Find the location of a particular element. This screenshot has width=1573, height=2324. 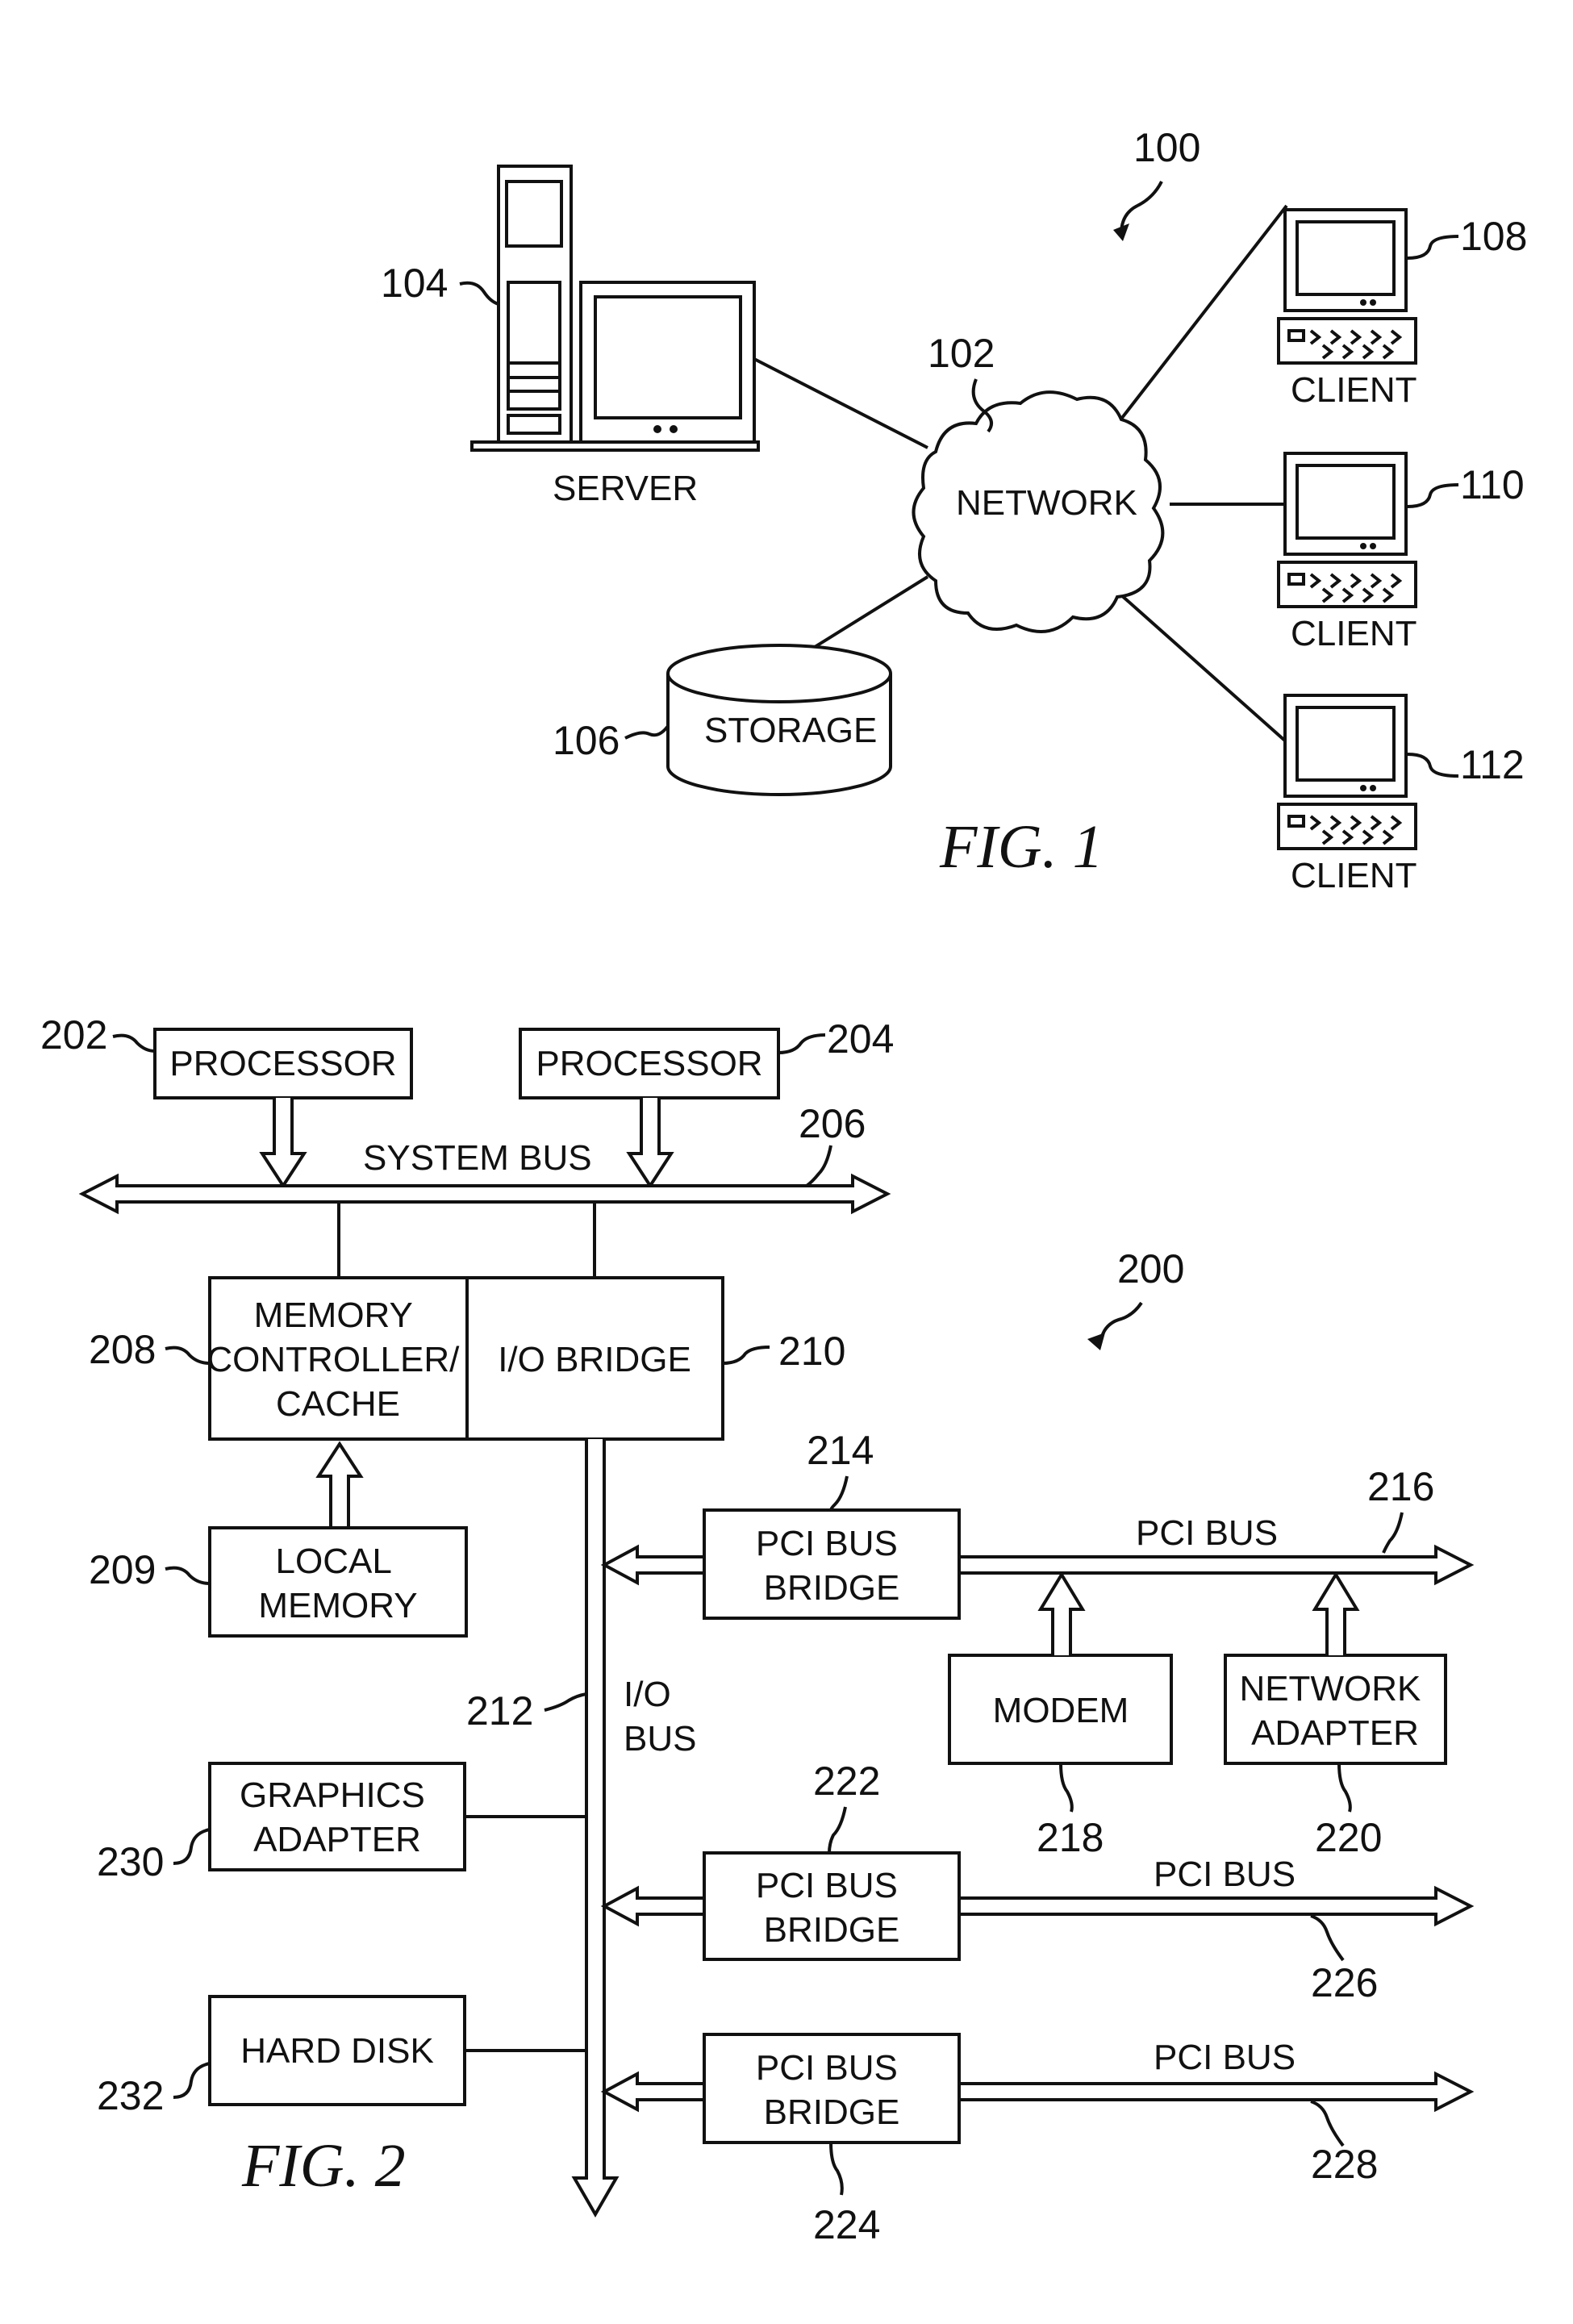

pci-bus-226-label: PCI BUS is located at coordinates (1225, 1874).